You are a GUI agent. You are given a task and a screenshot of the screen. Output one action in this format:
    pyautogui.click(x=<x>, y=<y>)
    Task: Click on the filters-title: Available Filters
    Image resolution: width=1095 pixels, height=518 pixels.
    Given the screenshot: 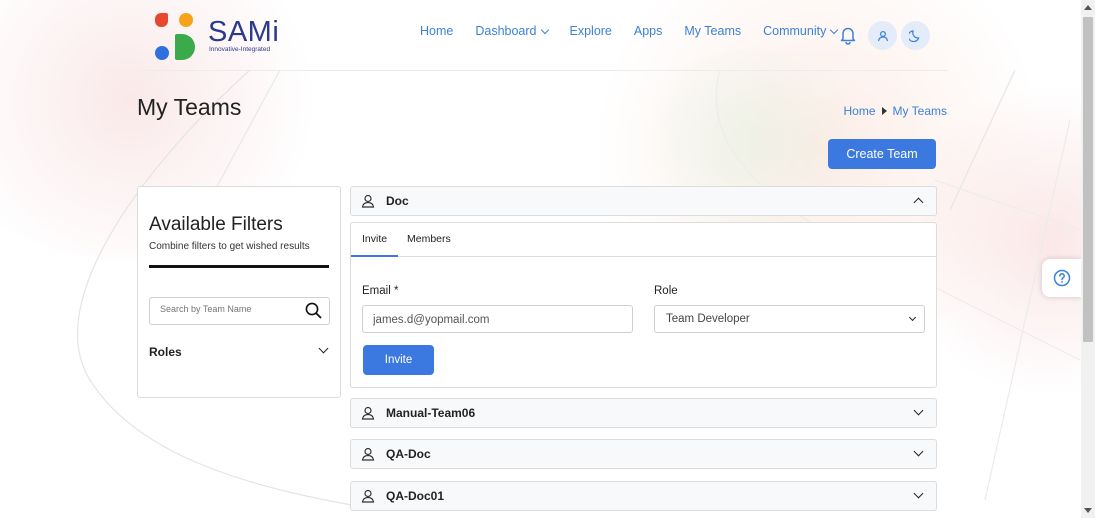 What is the action you would take?
    pyautogui.click(x=216, y=224)
    